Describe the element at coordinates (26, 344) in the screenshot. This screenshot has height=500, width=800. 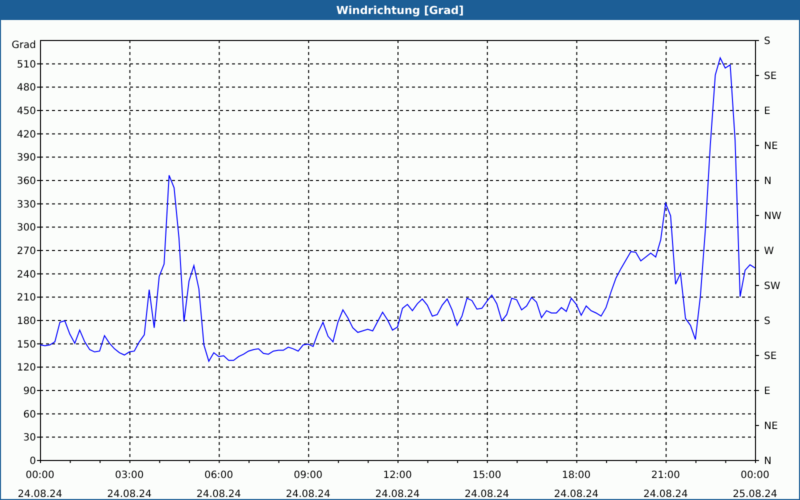
I see `y-tick-label: 150` at that location.